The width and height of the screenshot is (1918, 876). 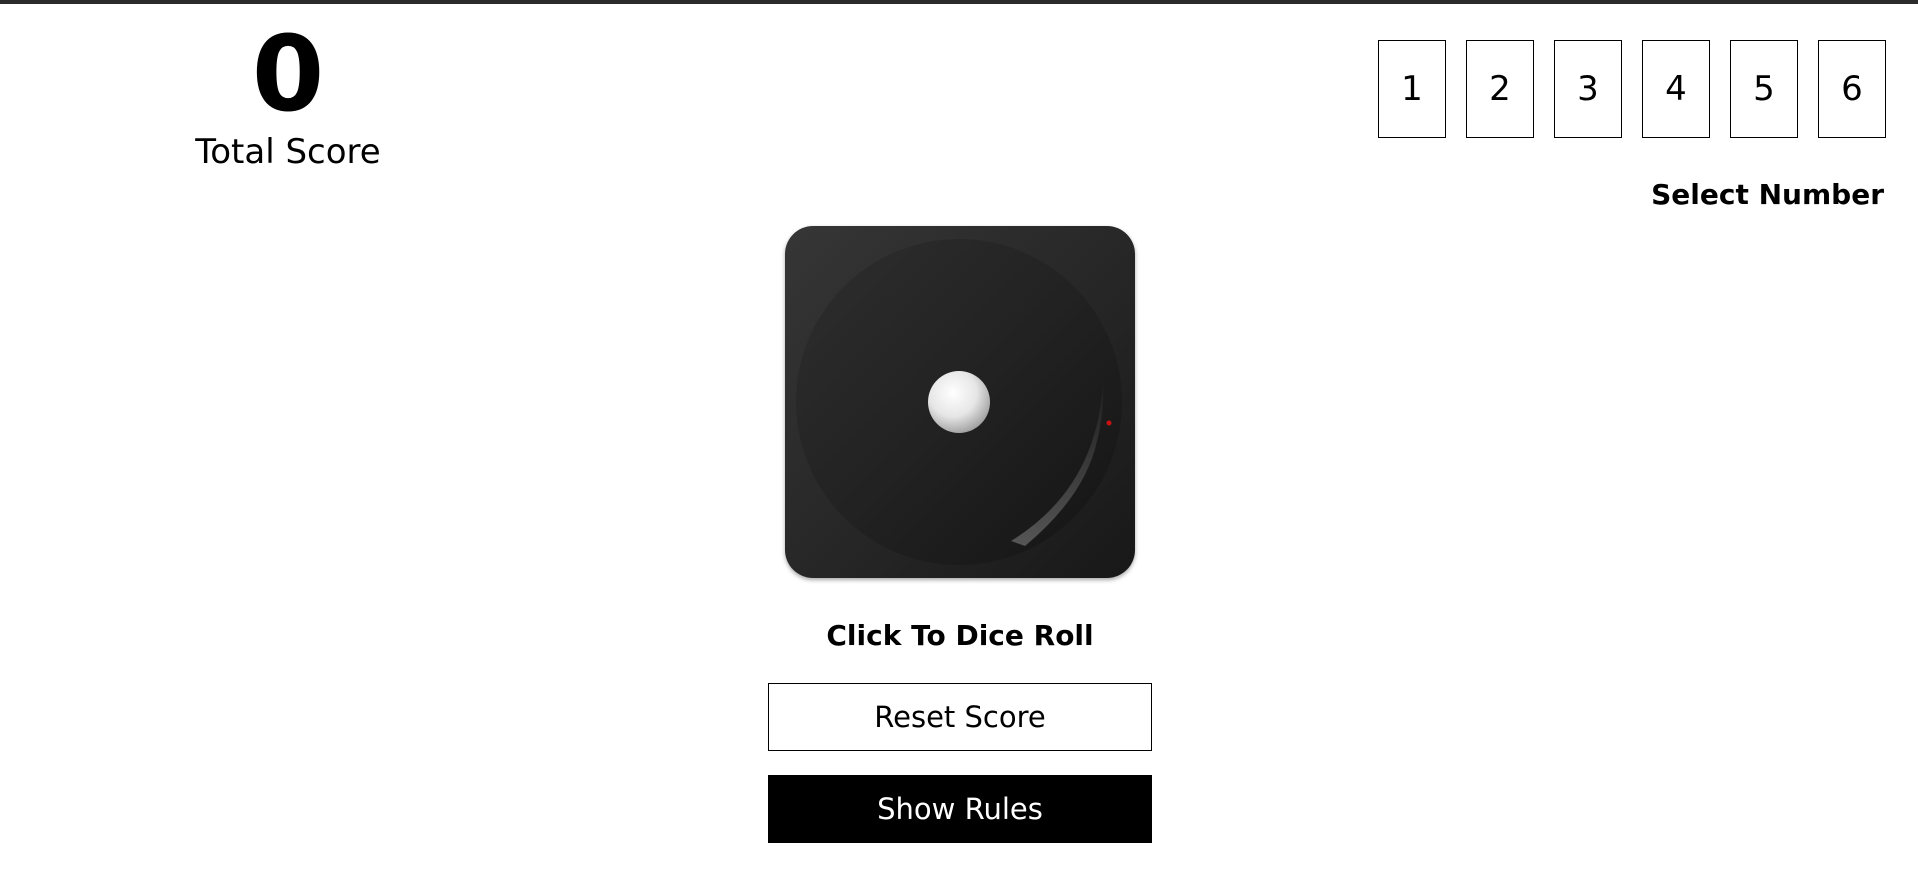 I want to click on number-option-6: 6, so click(x=1852, y=89).